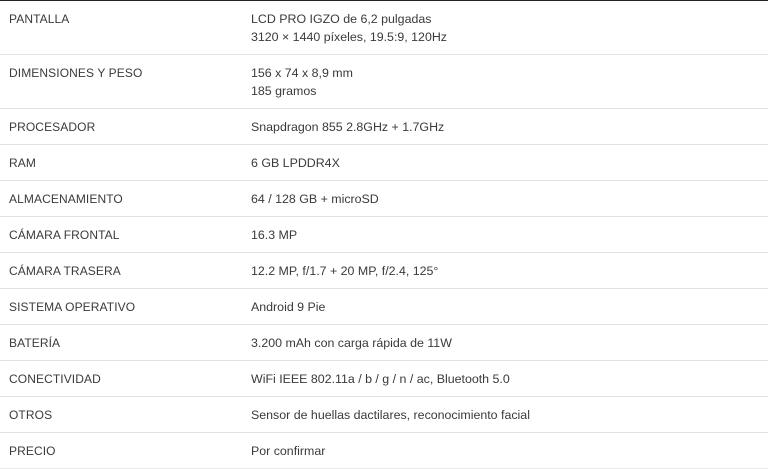 The height and width of the screenshot is (469, 768). Describe the element at coordinates (288, 307) in the screenshot. I see `spec-value-line: Android 9 Pie` at that location.